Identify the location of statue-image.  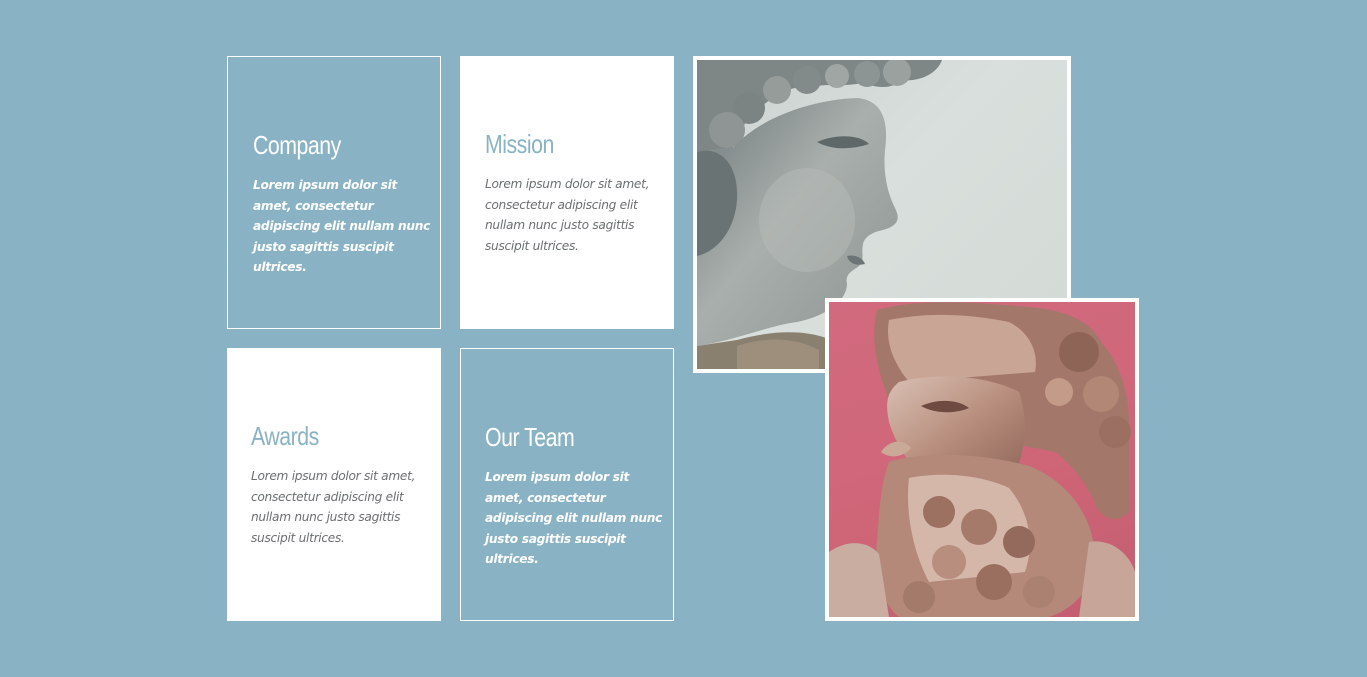
(982, 459).